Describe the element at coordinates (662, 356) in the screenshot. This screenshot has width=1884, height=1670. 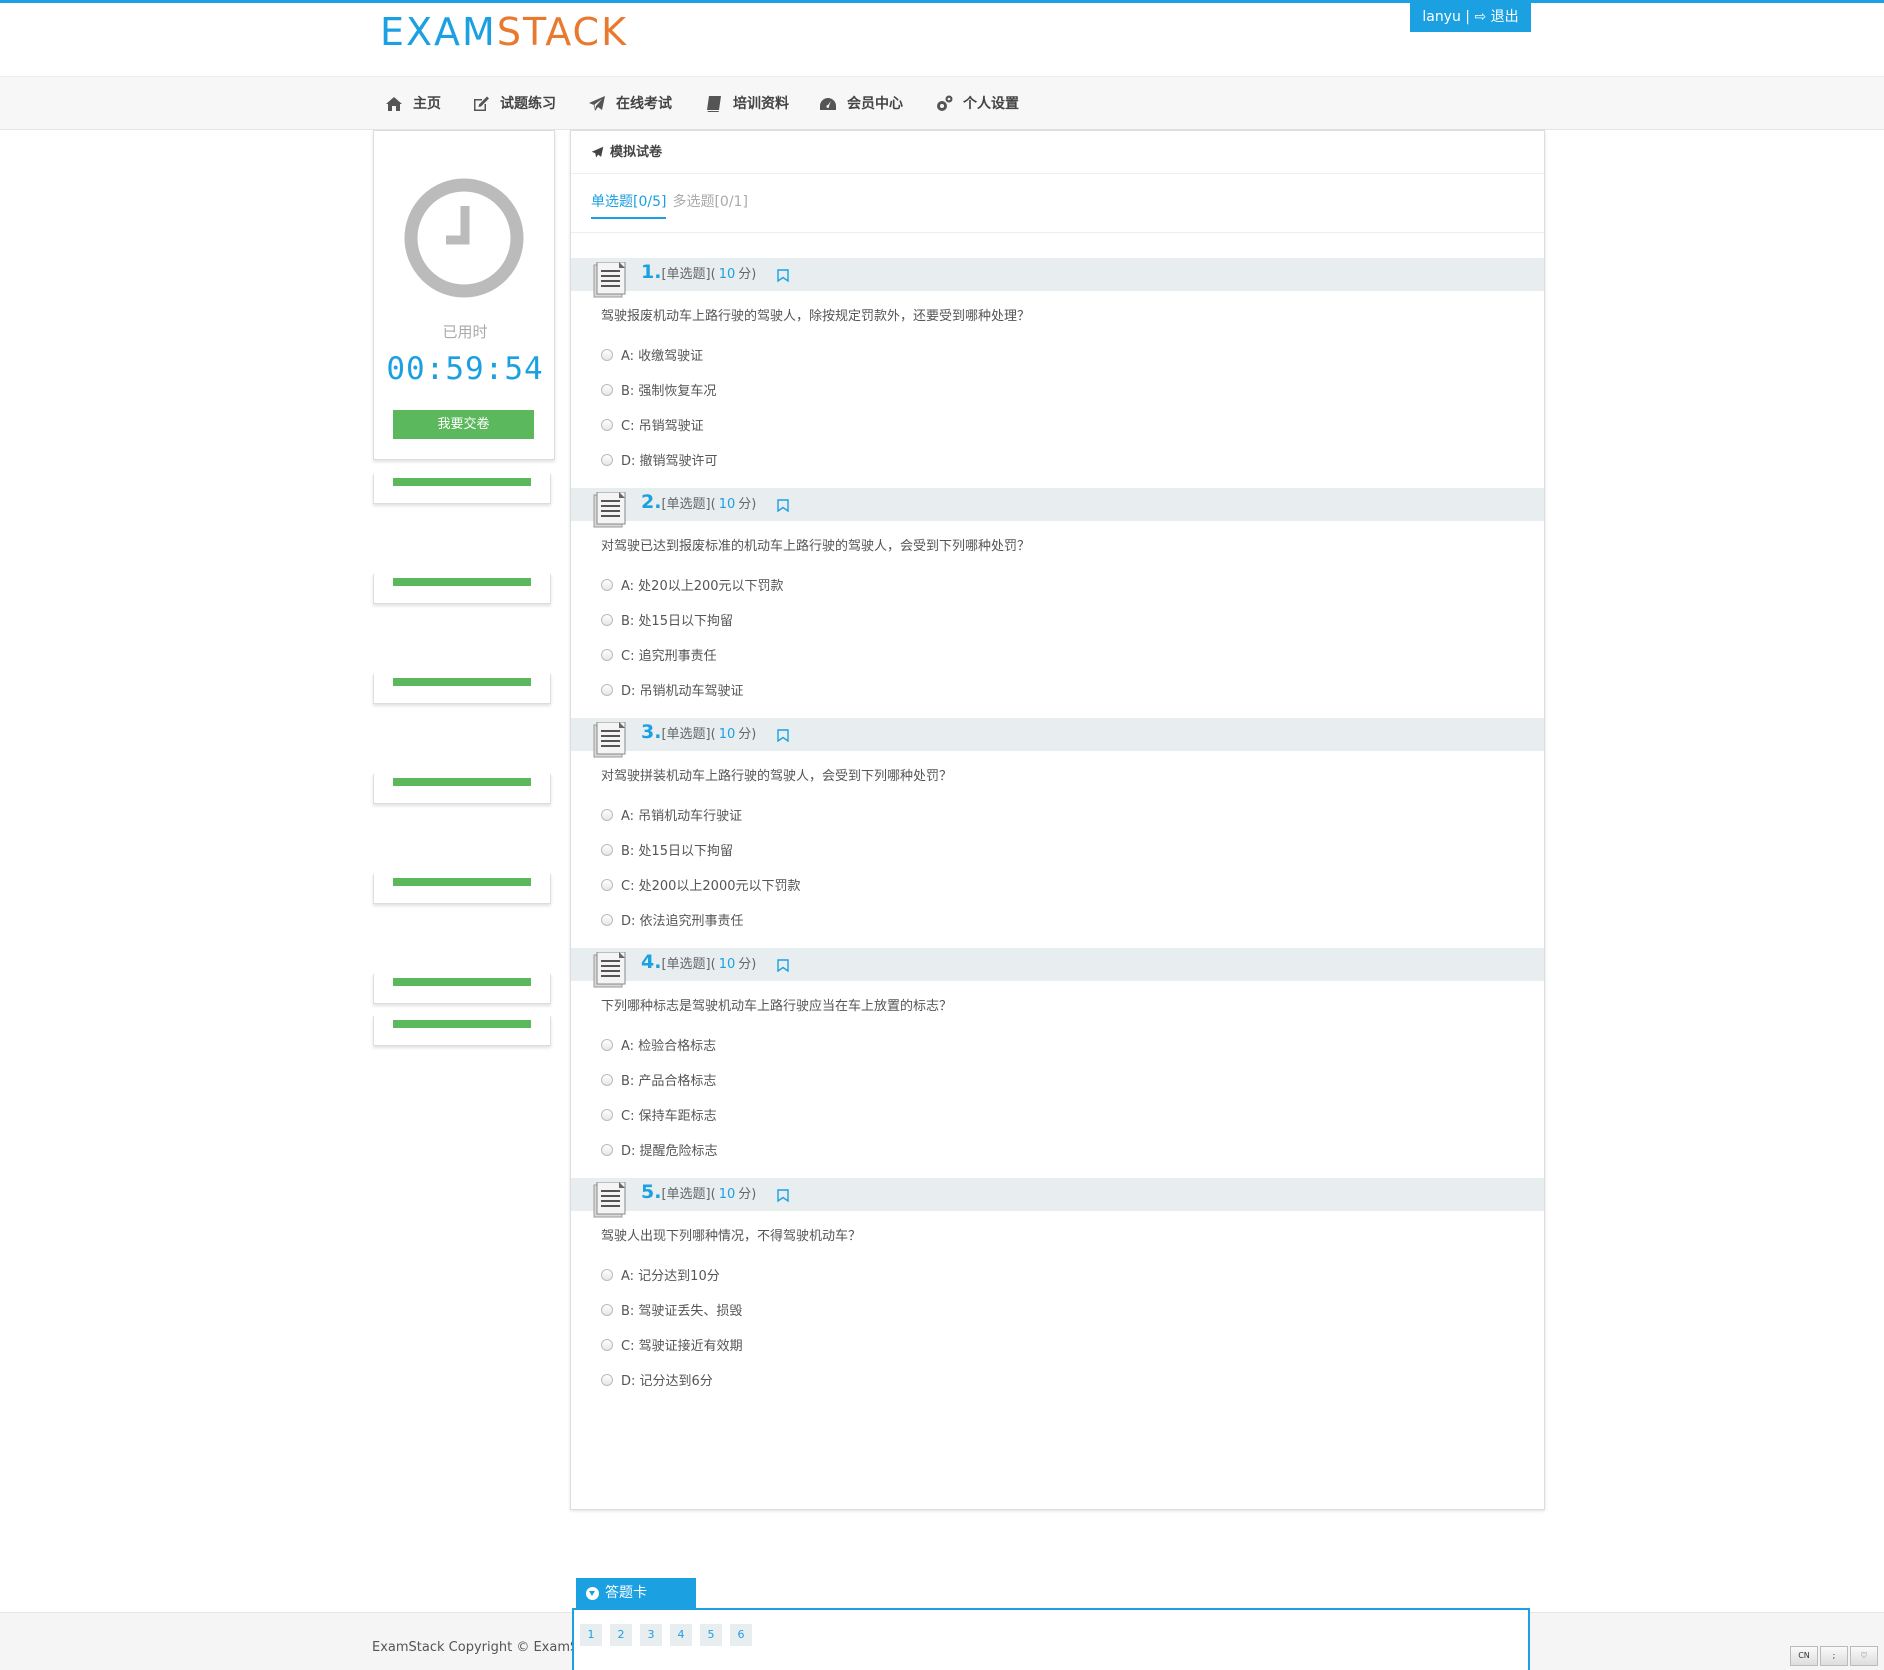
I see `answer-option-label: A: 收缴驾驶证` at that location.